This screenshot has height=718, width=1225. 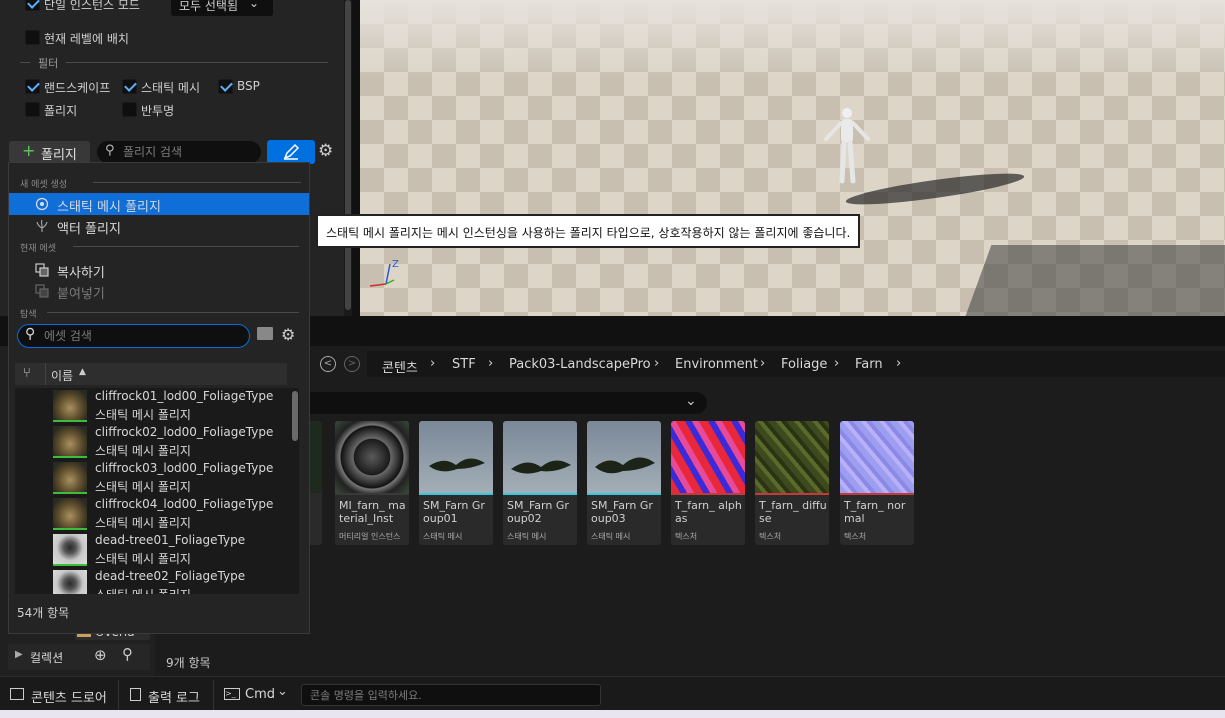 I want to click on copy-icon, so click(x=42, y=270).